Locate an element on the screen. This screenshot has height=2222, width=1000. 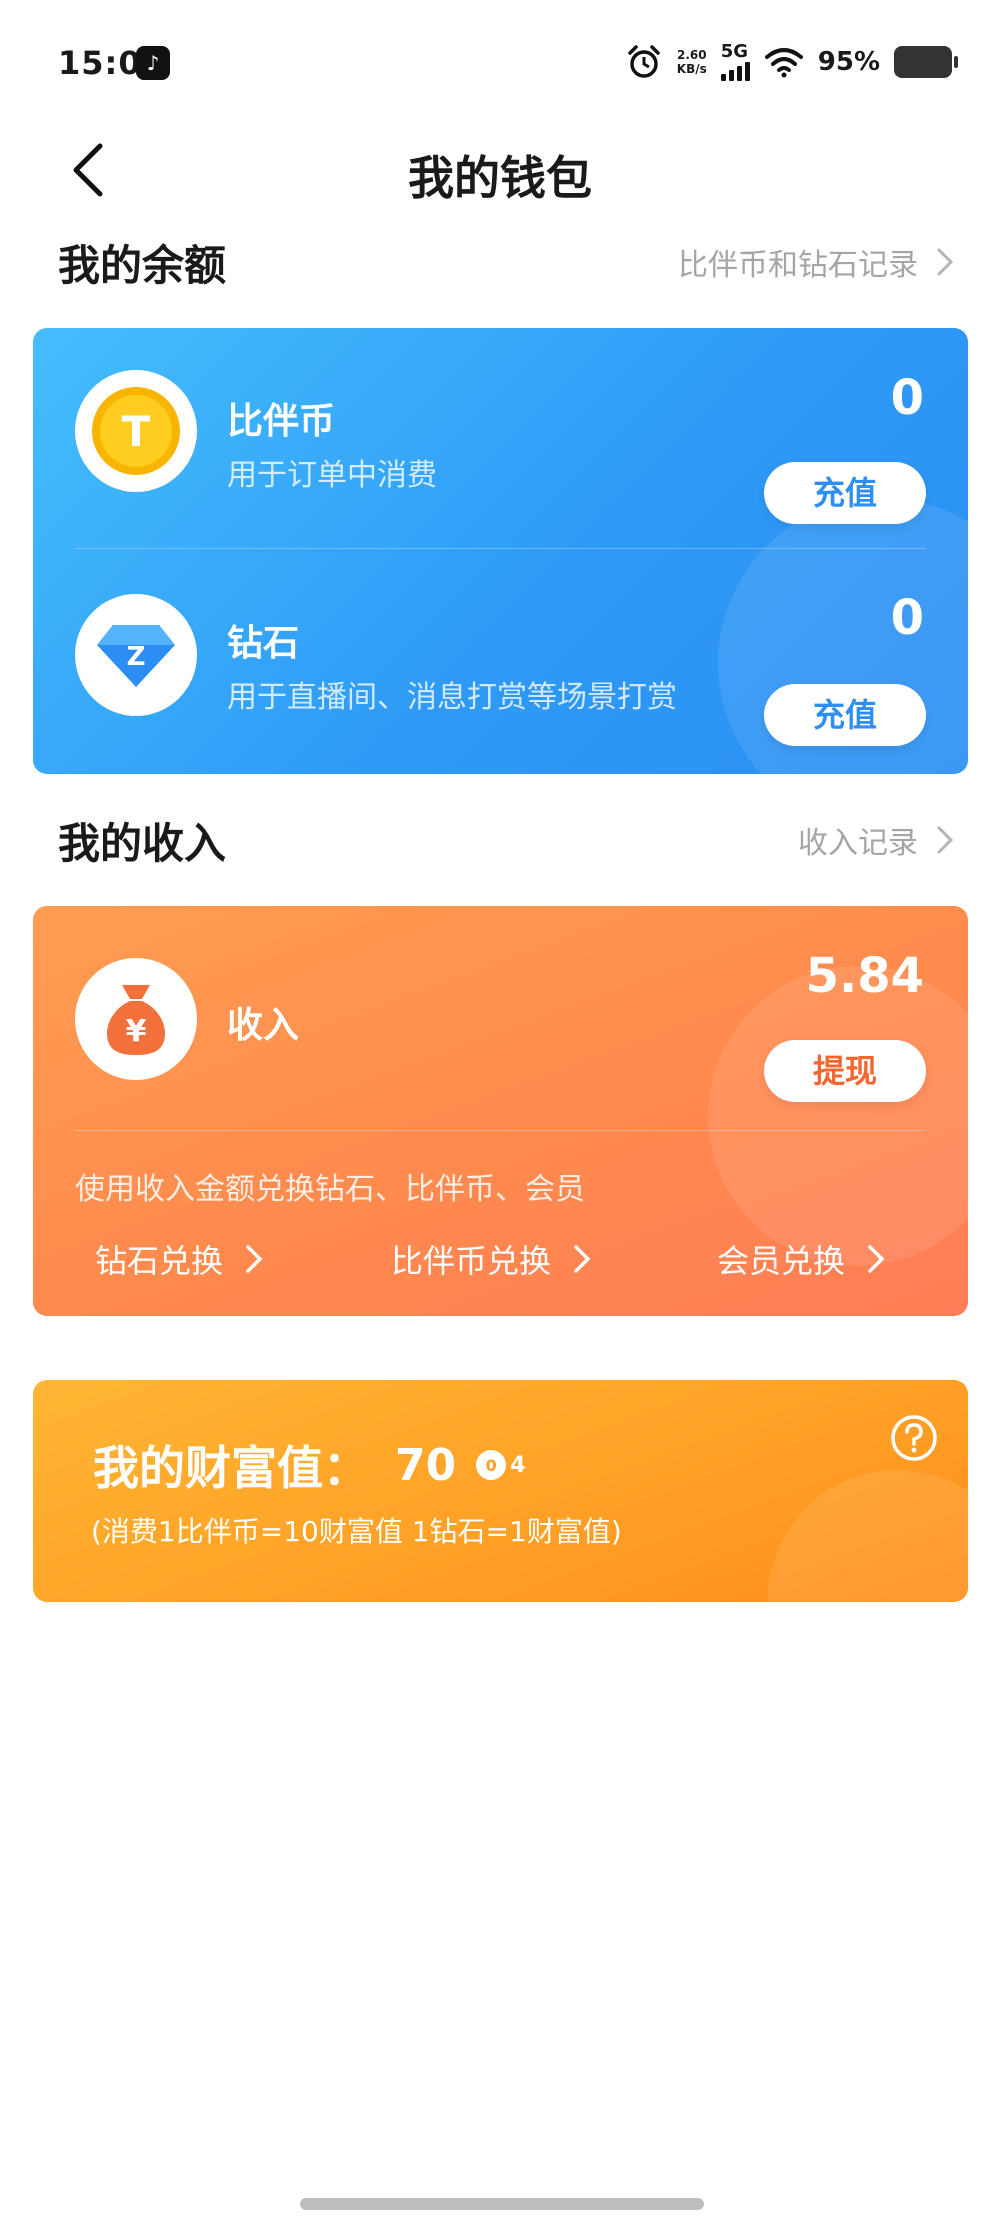
coin-icon-wrap: T is located at coordinates (136, 431).